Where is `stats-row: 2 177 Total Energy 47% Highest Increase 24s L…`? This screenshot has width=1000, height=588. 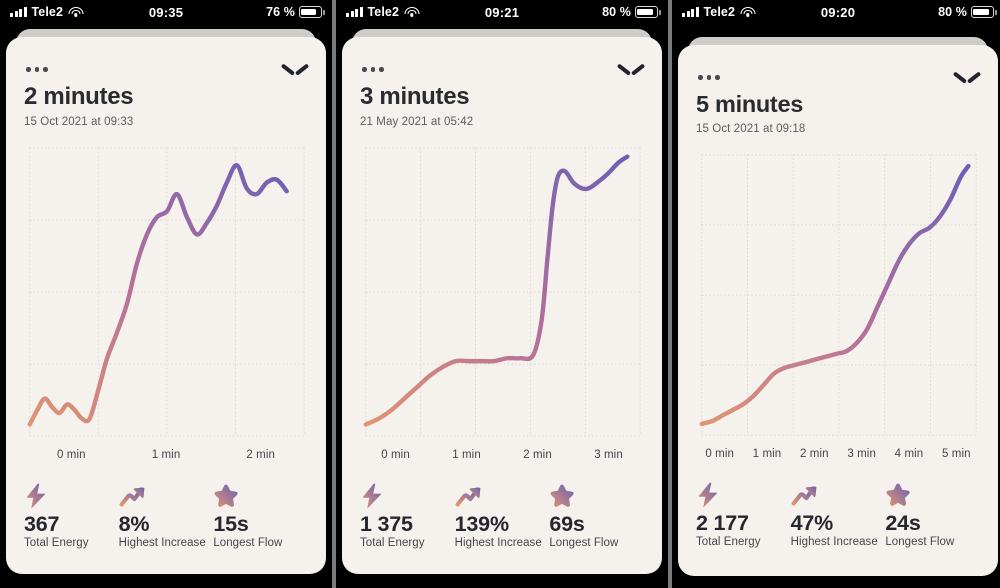 stats-row: 2 177 Total Energy 47% Highest Increase 24s L… is located at coordinates (838, 515).